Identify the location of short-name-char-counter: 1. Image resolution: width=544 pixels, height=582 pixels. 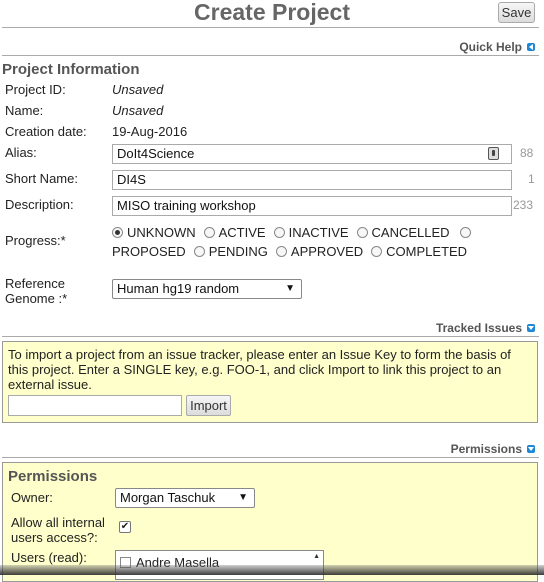
(531, 179).